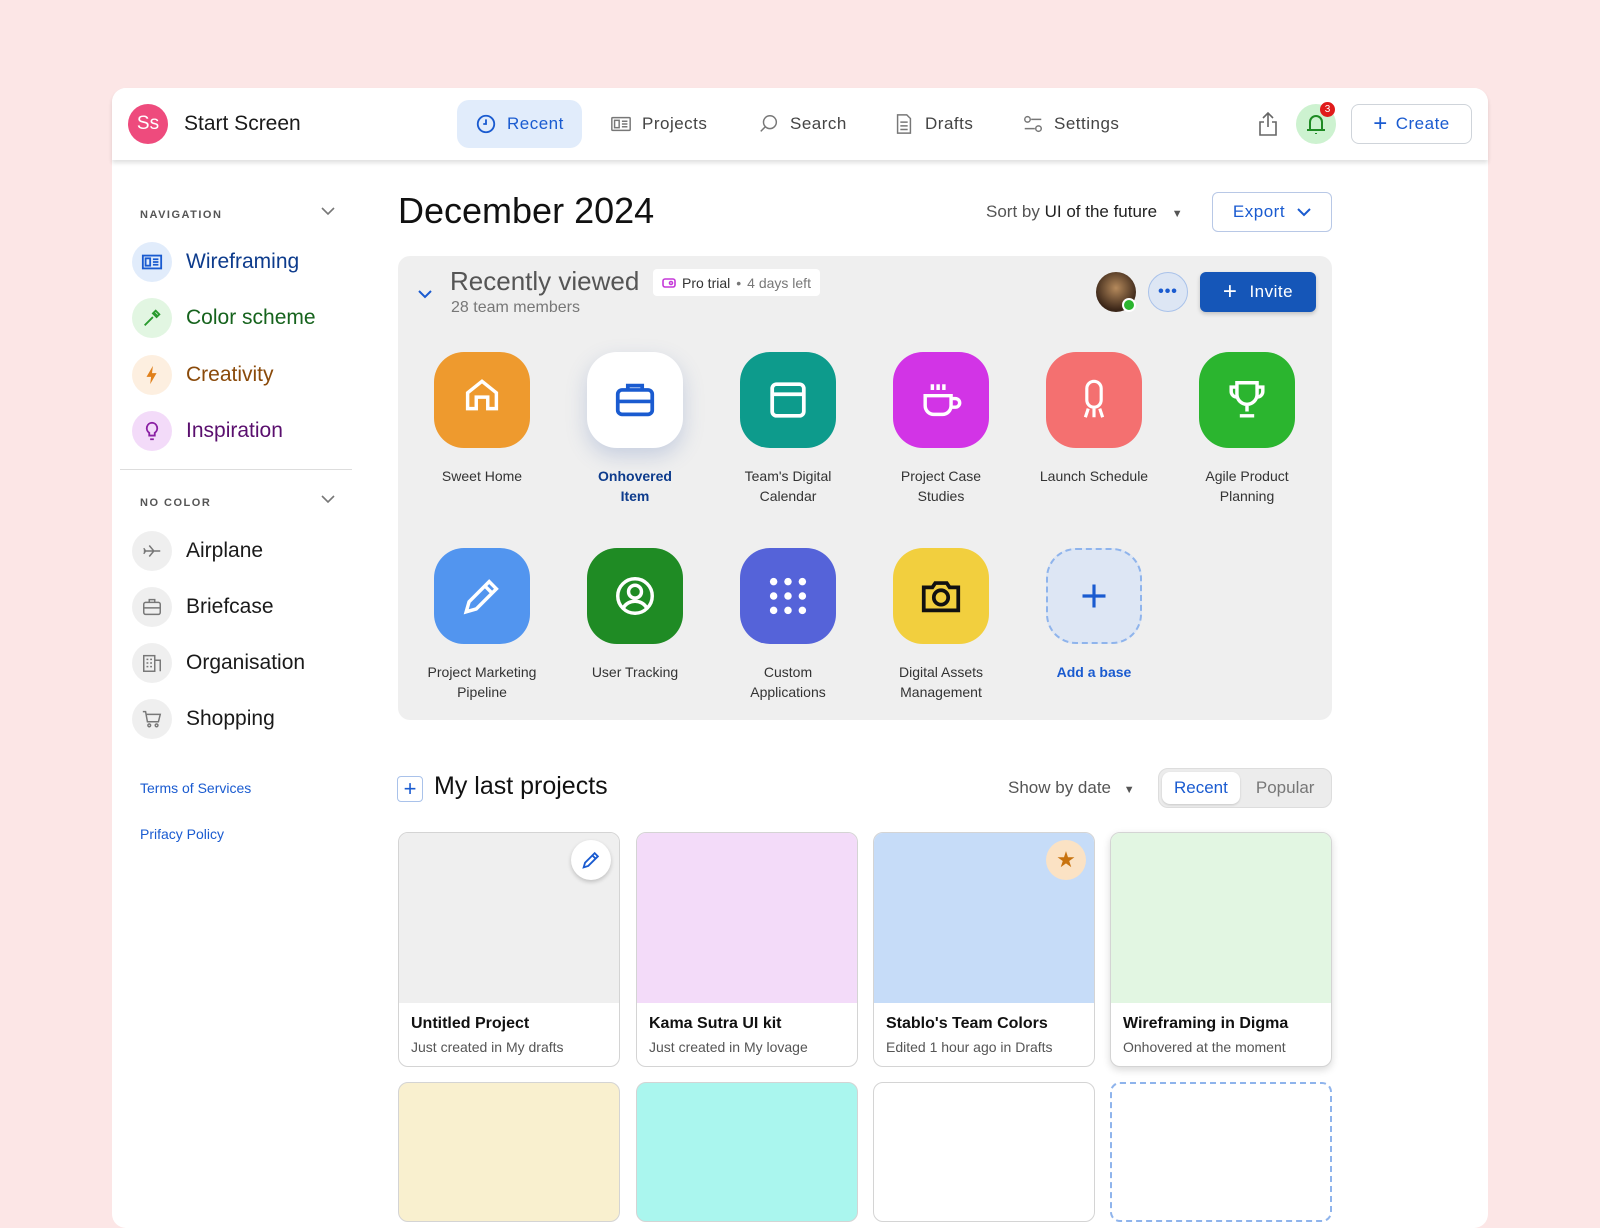 This screenshot has height=1228, width=1600. What do you see at coordinates (1327, 109) in the screenshot?
I see `notification-badge: 3` at bounding box center [1327, 109].